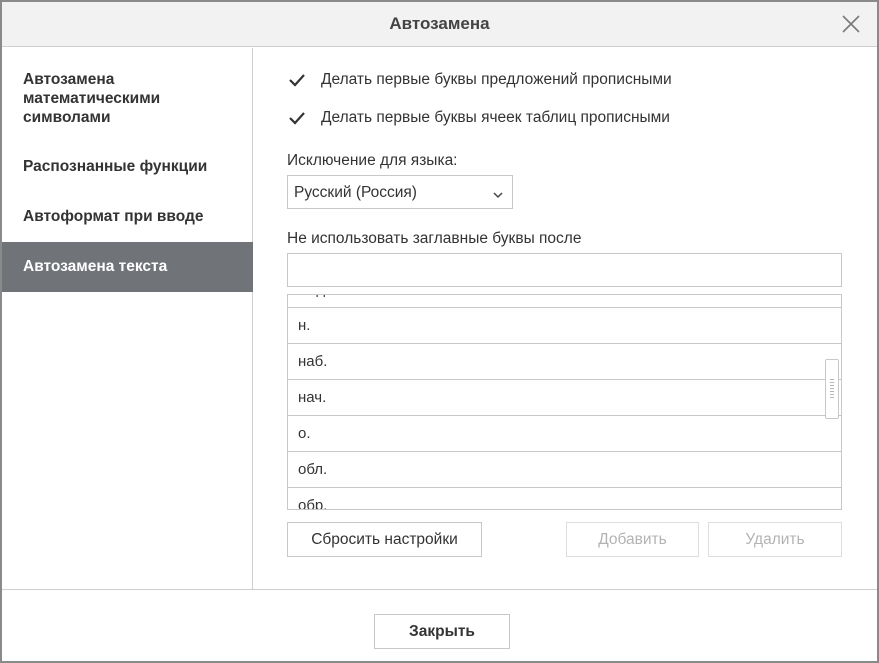 The image size is (879, 663). I want to click on sidebar-item-label: Автозамена, so click(69, 79).